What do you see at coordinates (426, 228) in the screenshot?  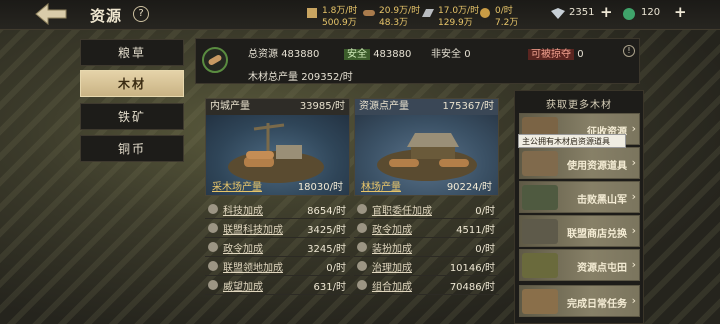 I see `list-item: 政令加成 4511/时` at bounding box center [426, 228].